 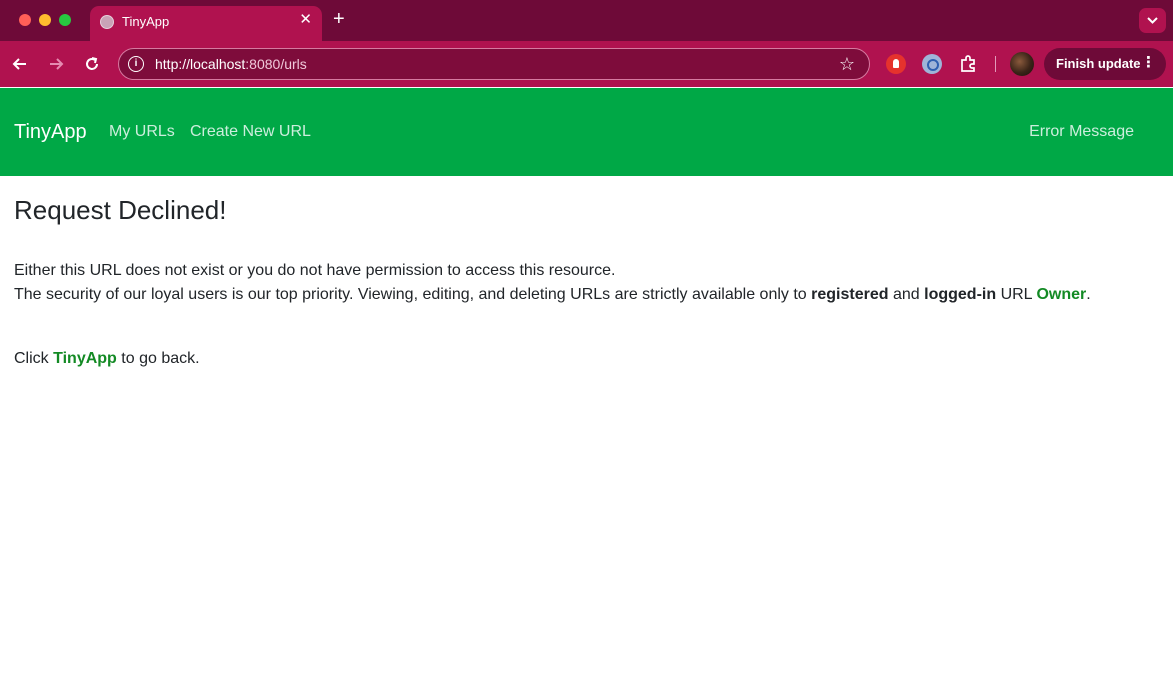 What do you see at coordinates (136, 64) in the screenshot?
I see `info-icon: i` at bounding box center [136, 64].